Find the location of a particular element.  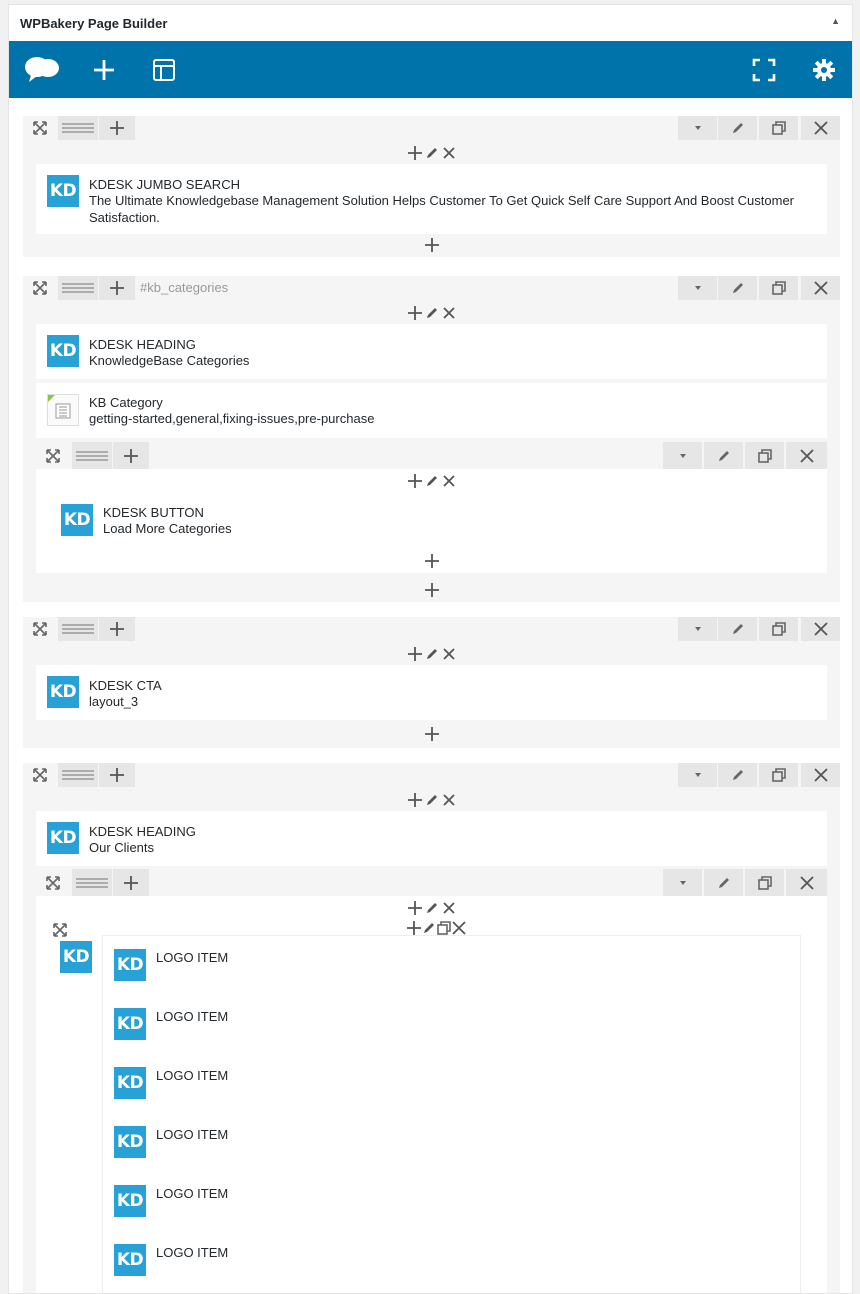

clone-container-icon is located at coordinates (444, 928).